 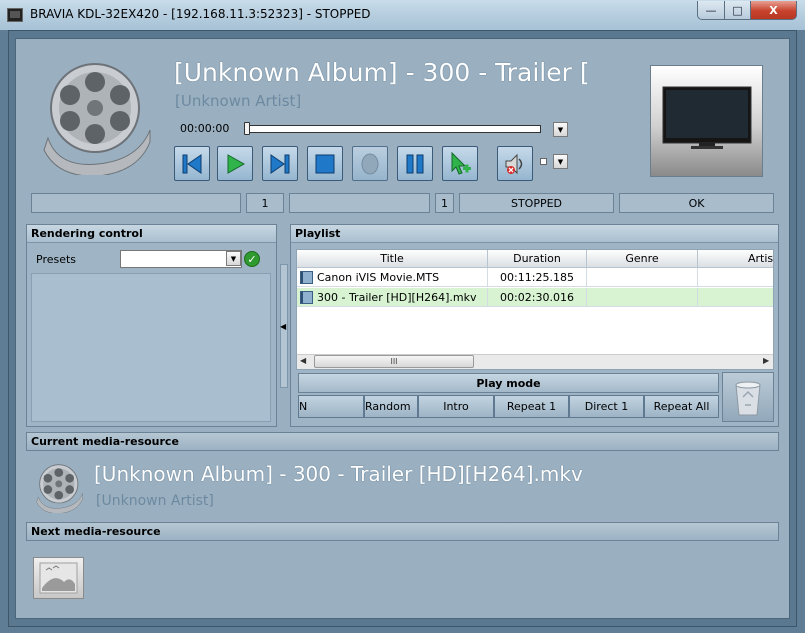 What do you see at coordinates (508, 383) in the screenshot?
I see `play-mode-header: Play mode` at bounding box center [508, 383].